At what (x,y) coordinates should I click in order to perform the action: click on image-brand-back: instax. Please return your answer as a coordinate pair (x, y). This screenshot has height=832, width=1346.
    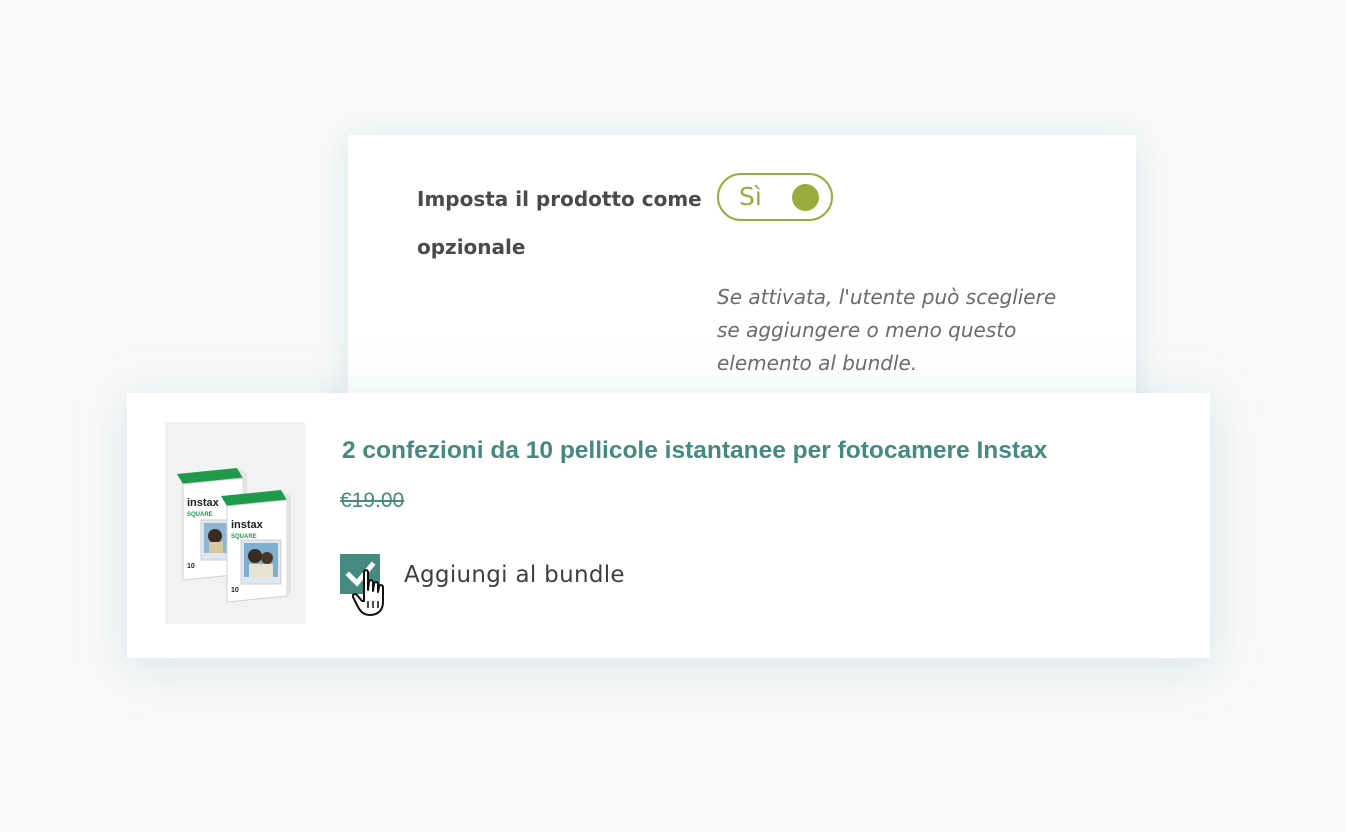
    Looking at the image, I should click on (203, 503).